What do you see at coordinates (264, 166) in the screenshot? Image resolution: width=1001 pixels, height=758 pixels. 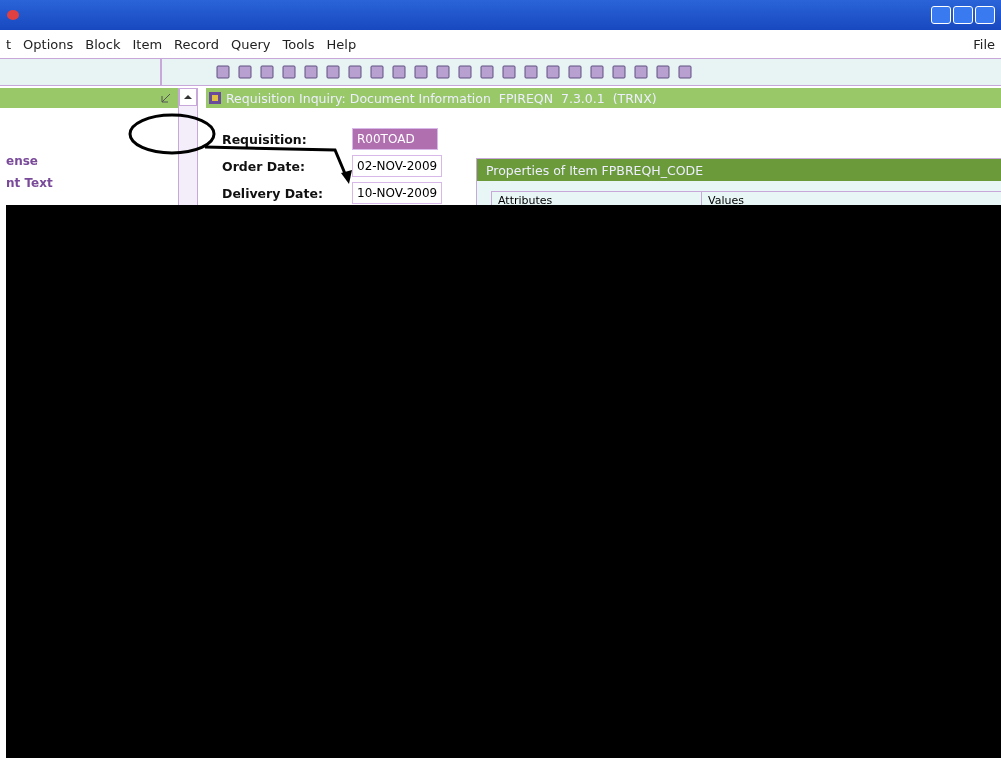 I see `field-label: Order Date:` at bounding box center [264, 166].